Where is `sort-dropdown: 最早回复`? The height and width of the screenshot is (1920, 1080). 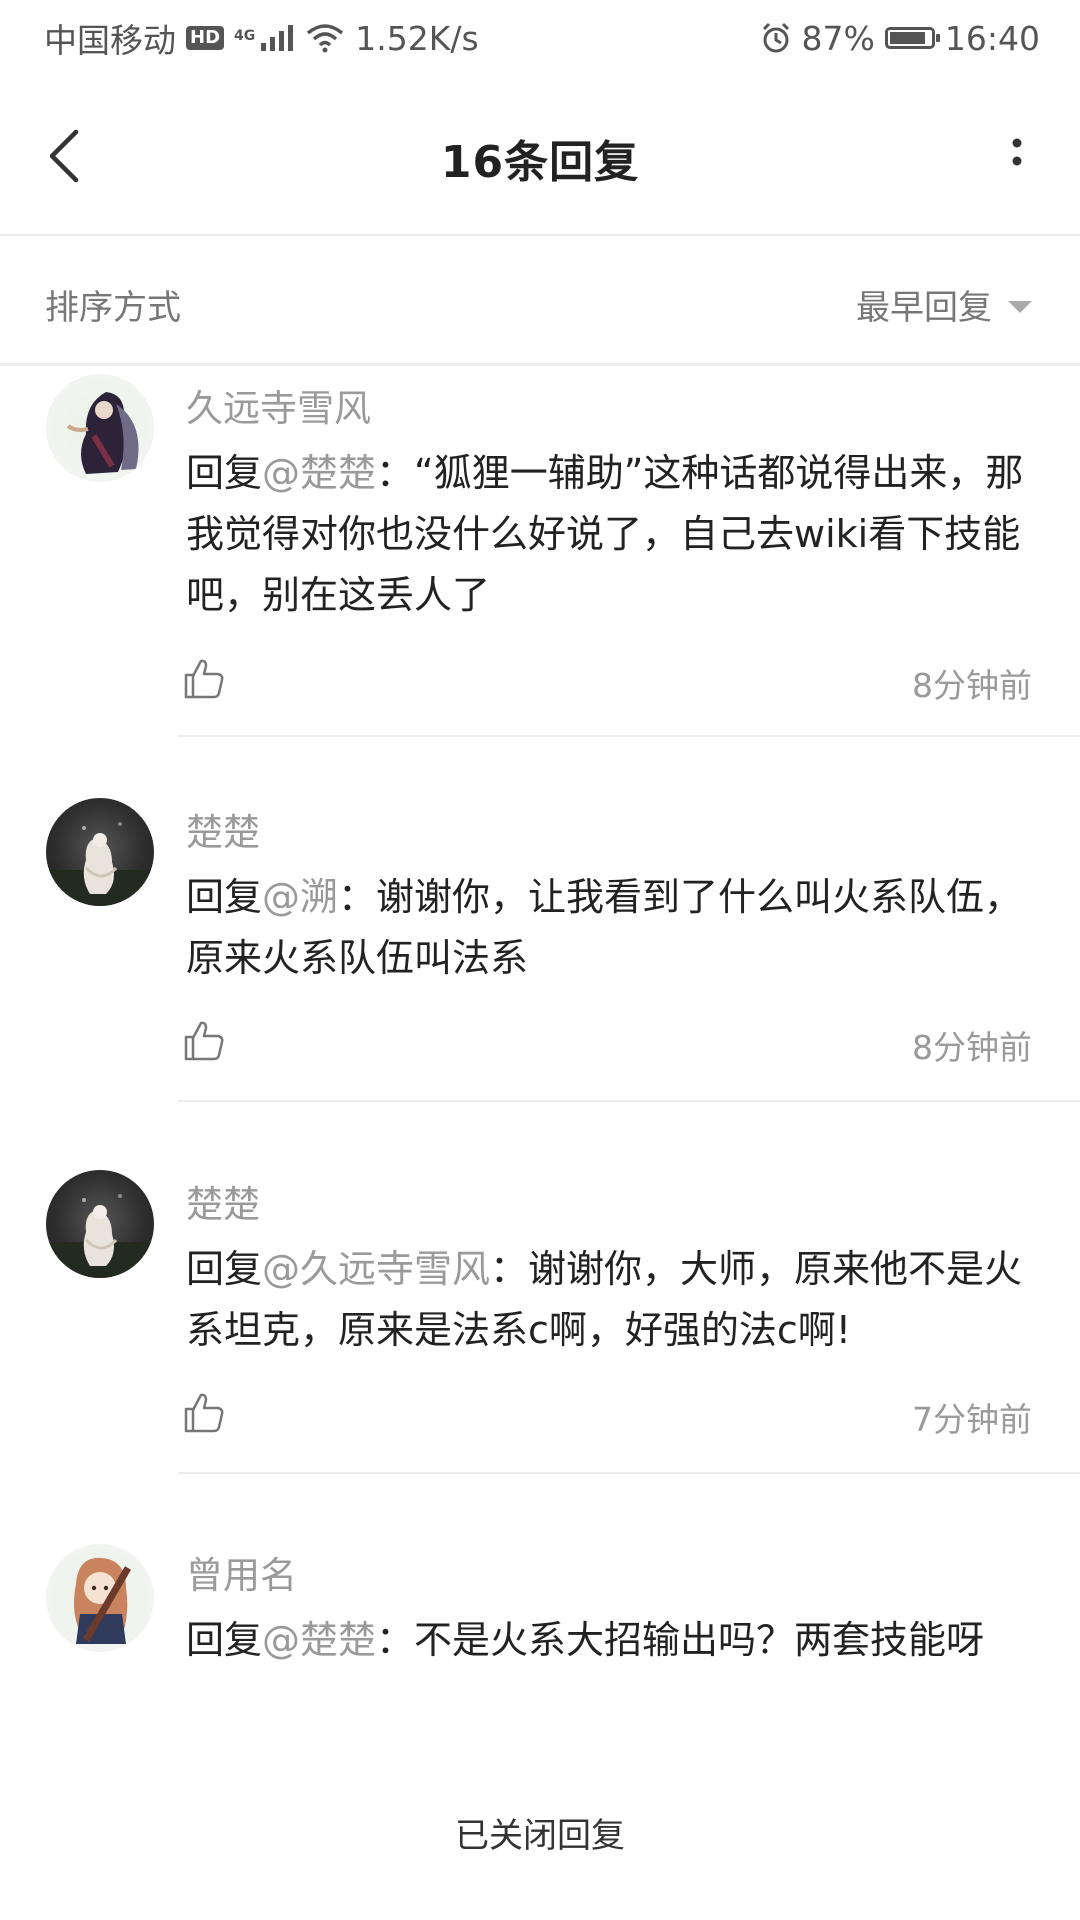
sort-dropdown: 最早回复 is located at coordinates (944, 304).